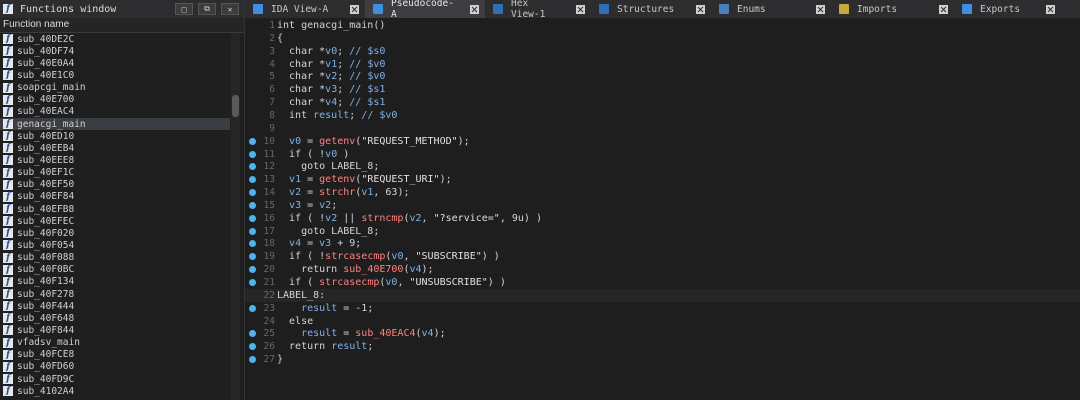 The image size is (1080, 400). I want to click on function-list-item: f genacgi_main, so click(115, 124).